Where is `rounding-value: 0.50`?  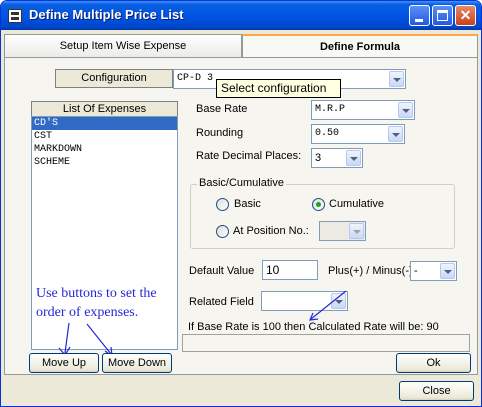
rounding-value: 0.50 is located at coordinates (327, 133).